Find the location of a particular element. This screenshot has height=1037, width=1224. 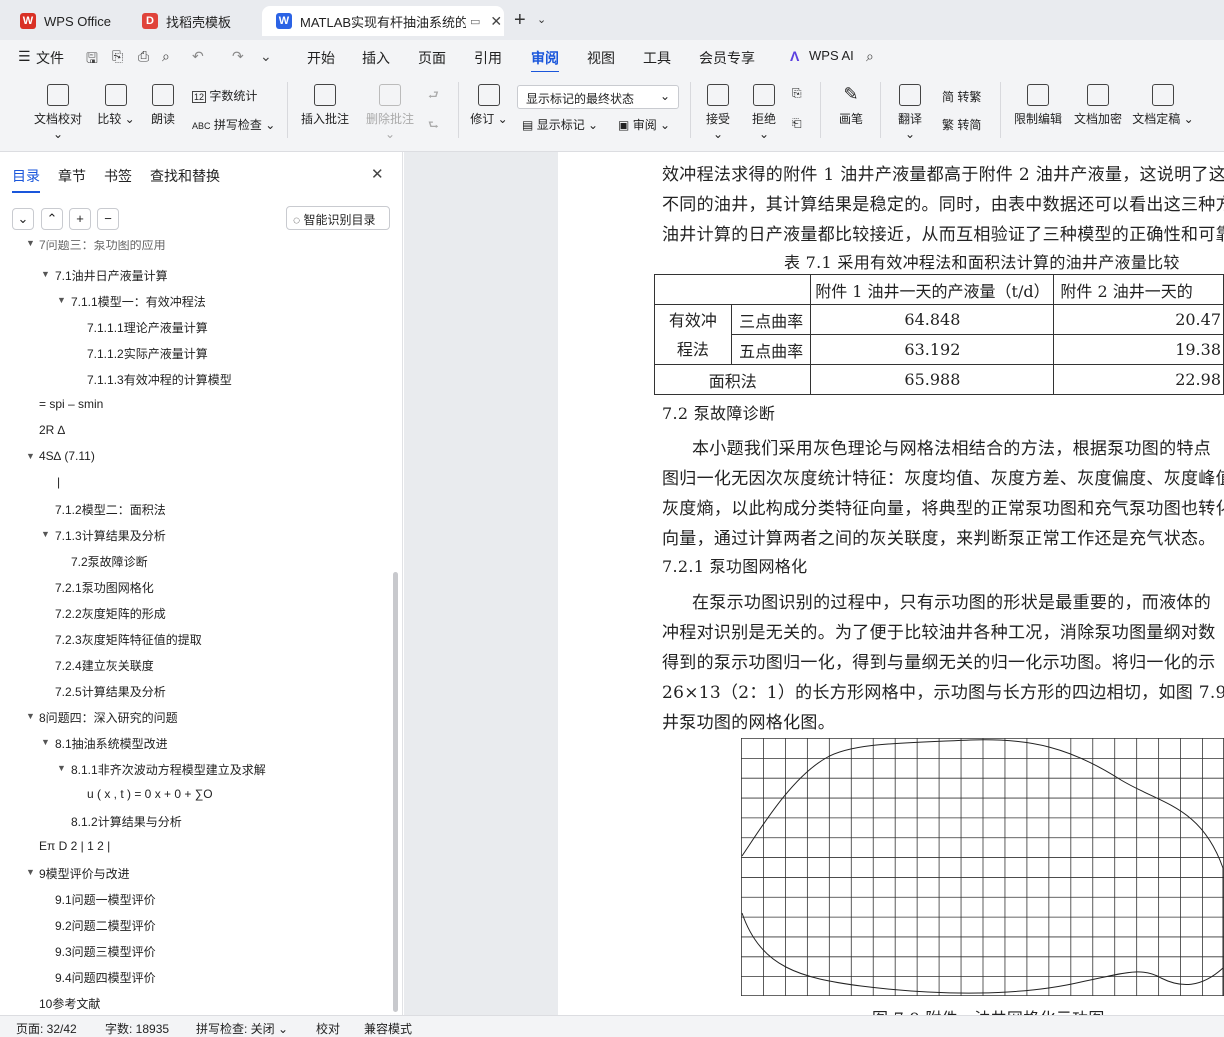

toc-item: 8.1抽油系统模型改进 is located at coordinates (111, 743).